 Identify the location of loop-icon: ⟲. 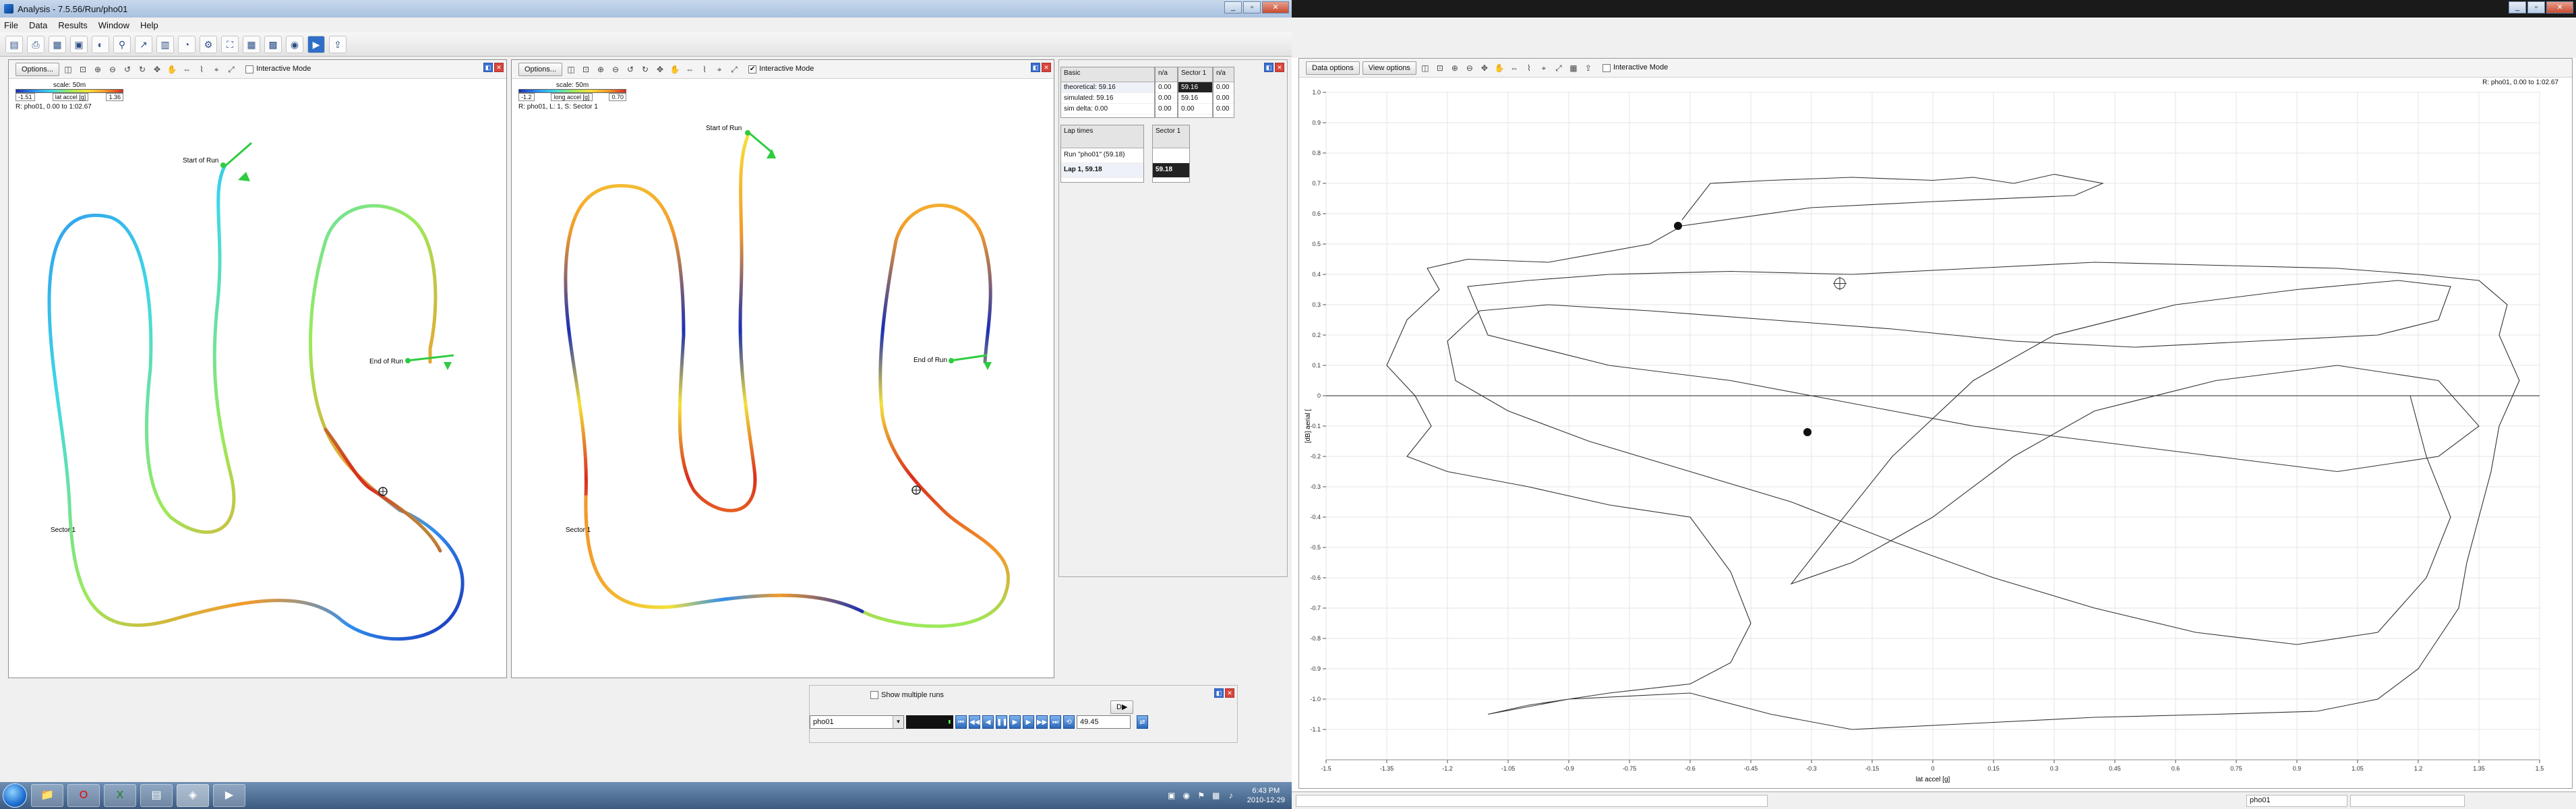
(1069, 722).